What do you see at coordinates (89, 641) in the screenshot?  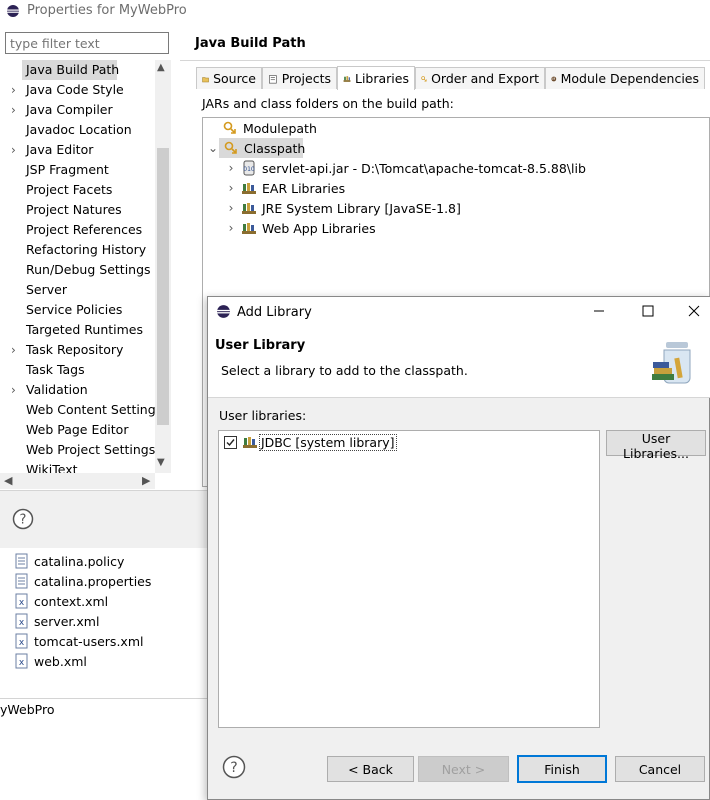 I see `file-name: tomcat-users.xml` at bounding box center [89, 641].